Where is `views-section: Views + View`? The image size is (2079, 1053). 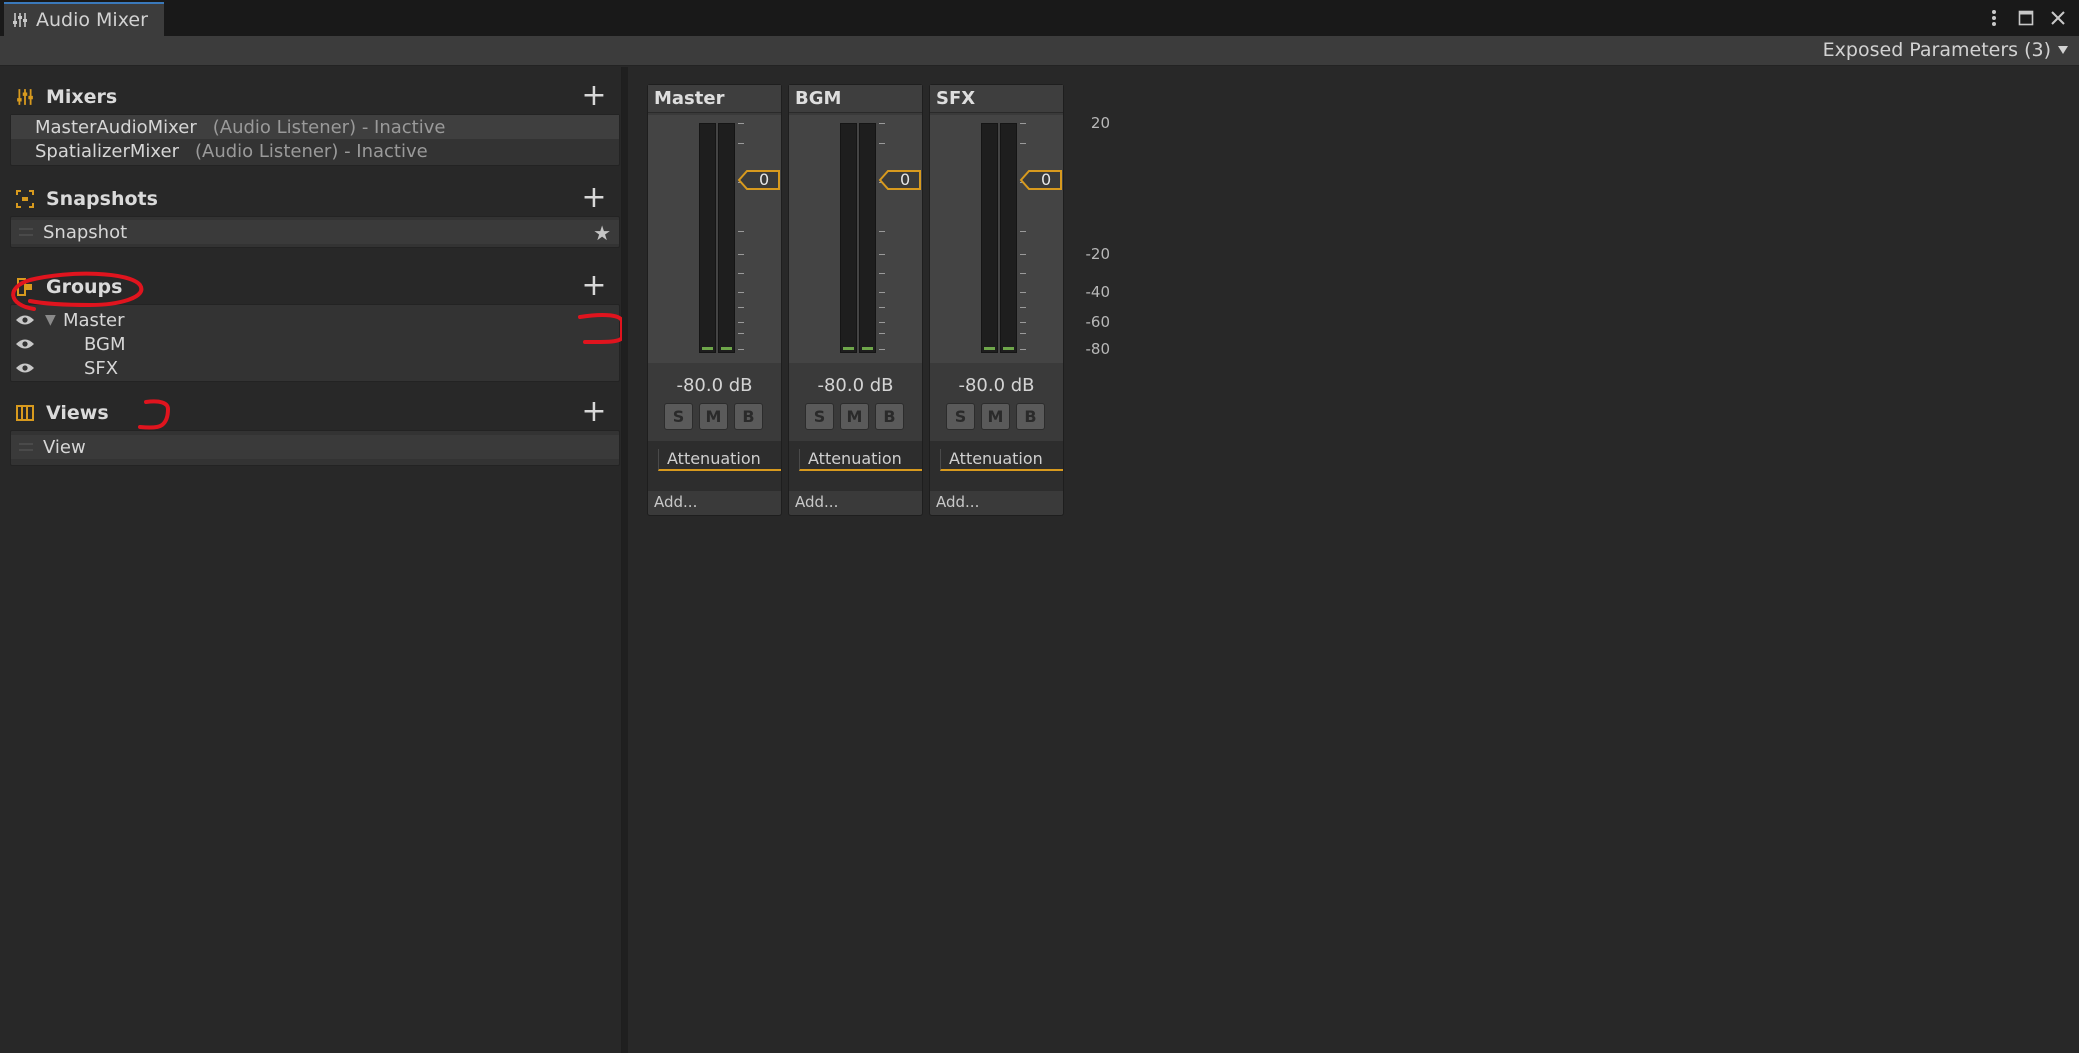 views-section: Views + View is located at coordinates (315, 431).